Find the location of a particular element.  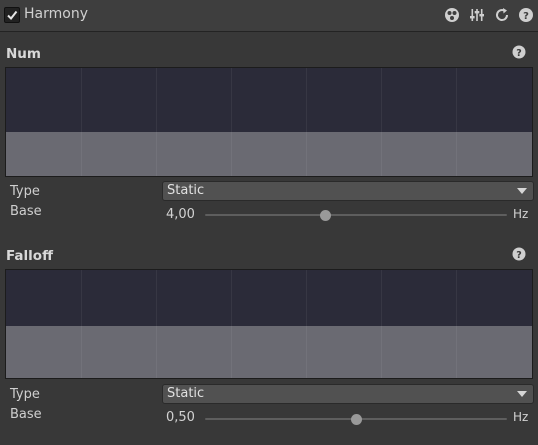

section-title: Falloff is located at coordinates (30, 256).